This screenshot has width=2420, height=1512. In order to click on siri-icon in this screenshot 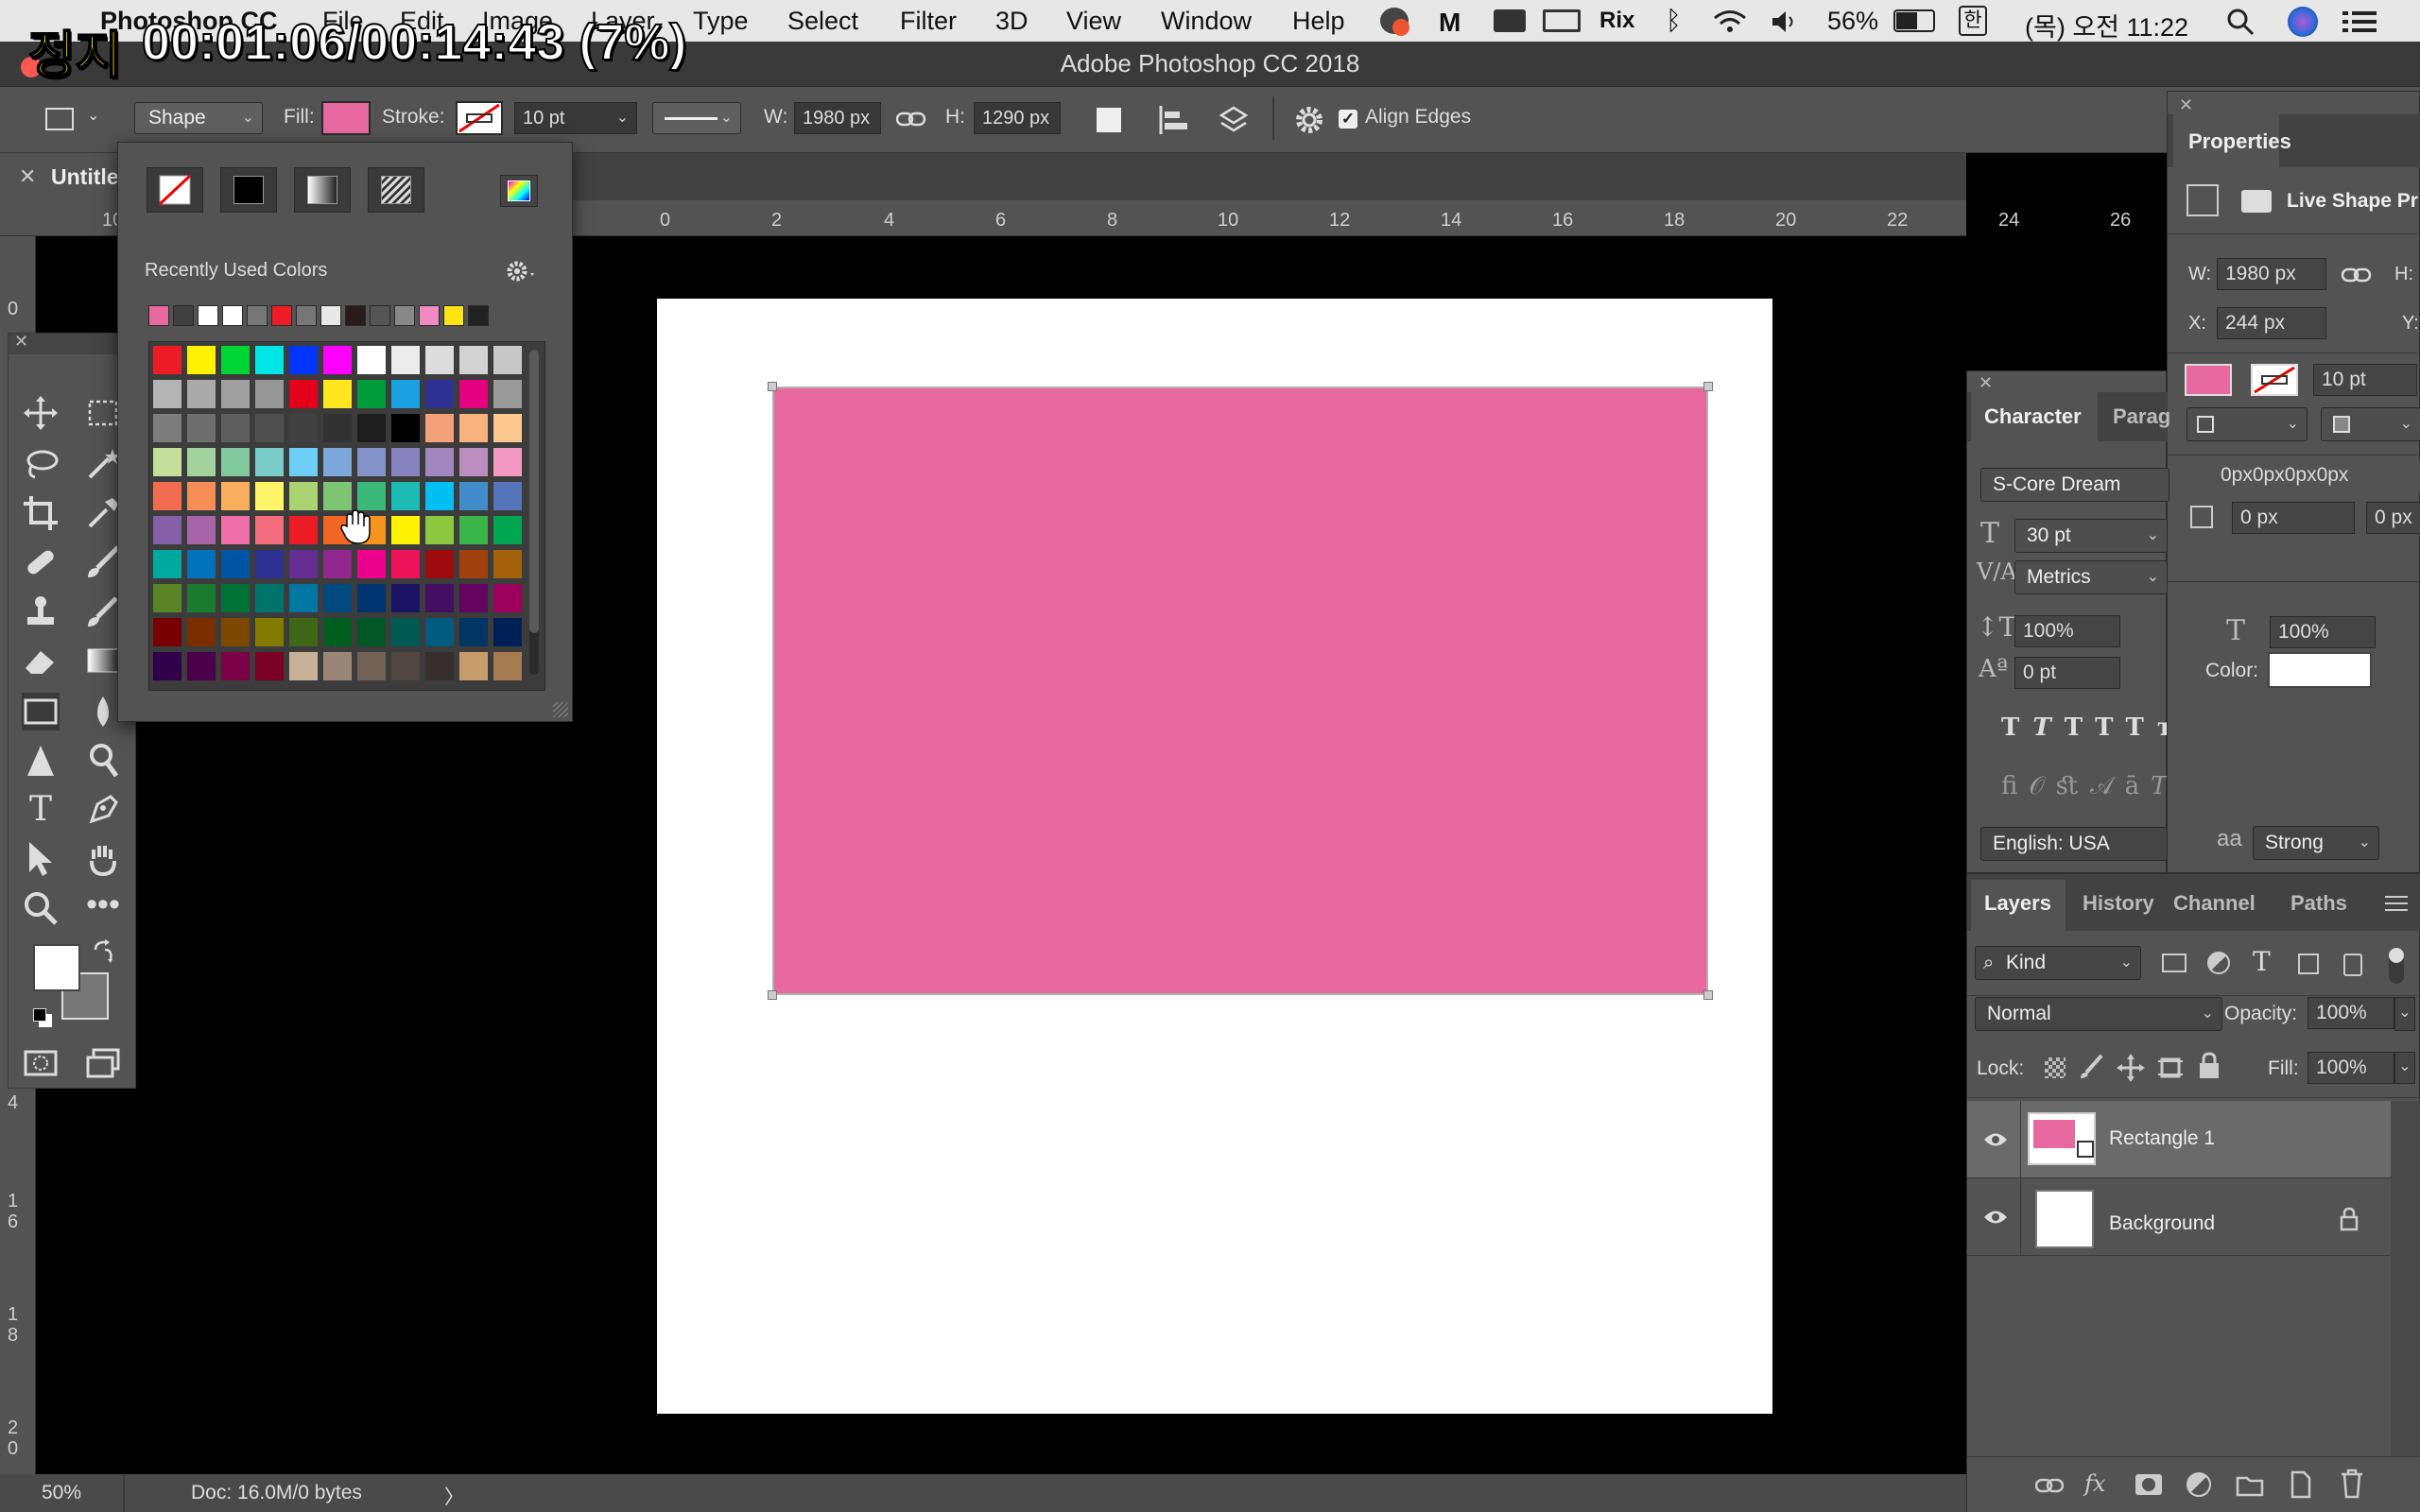, I will do `click(2303, 22)`.